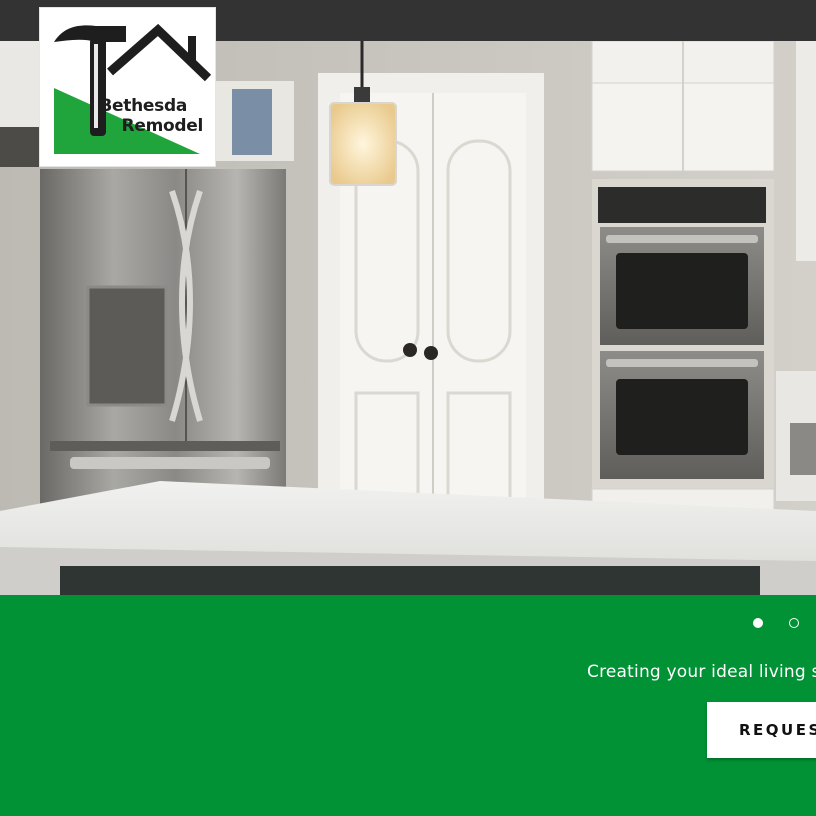 This screenshot has height=816, width=816. Describe the element at coordinates (701, 672) in the screenshot. I see `hero-tagline: Creating your ideal living sp` at that location.